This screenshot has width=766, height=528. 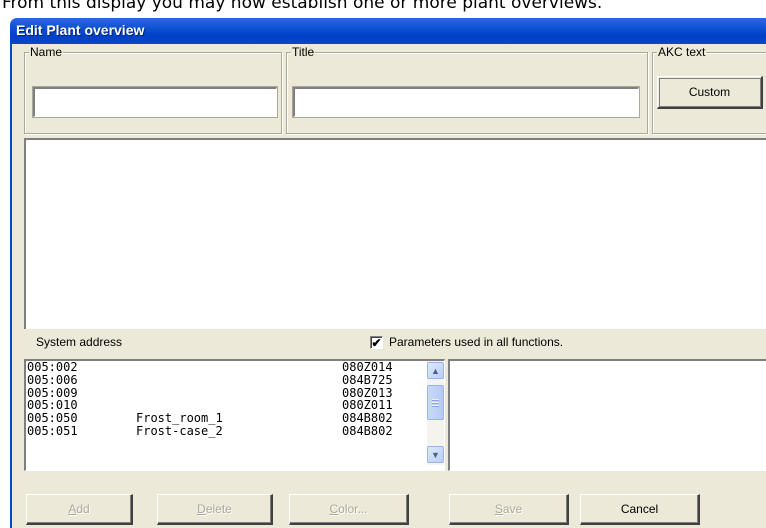 I want to click on title-input, so click(x=466, y=102).